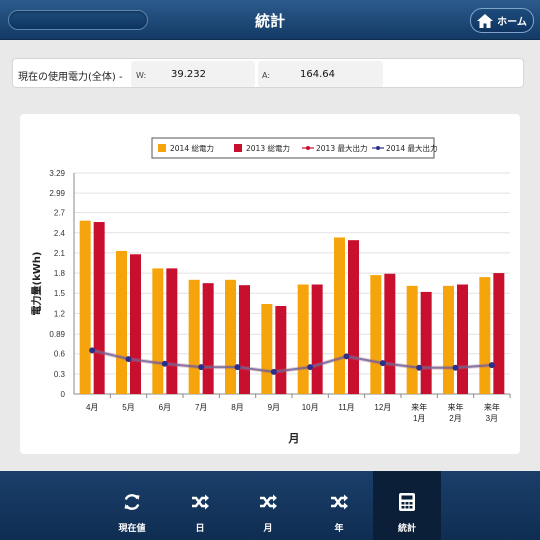 Image resolution: width=540 pixels, height=540 pixels. Describe the element at coordinates (346, 407) in the screenshot. I see `x-tick-label: 11月` at that location.